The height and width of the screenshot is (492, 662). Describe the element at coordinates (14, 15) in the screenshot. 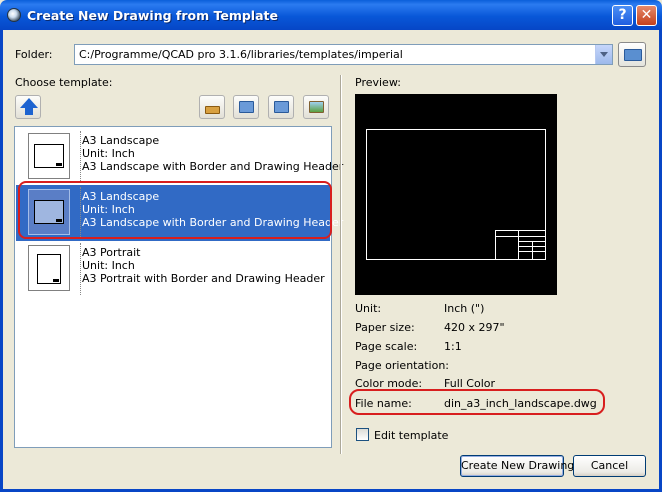

I see `app-icon` at that location.